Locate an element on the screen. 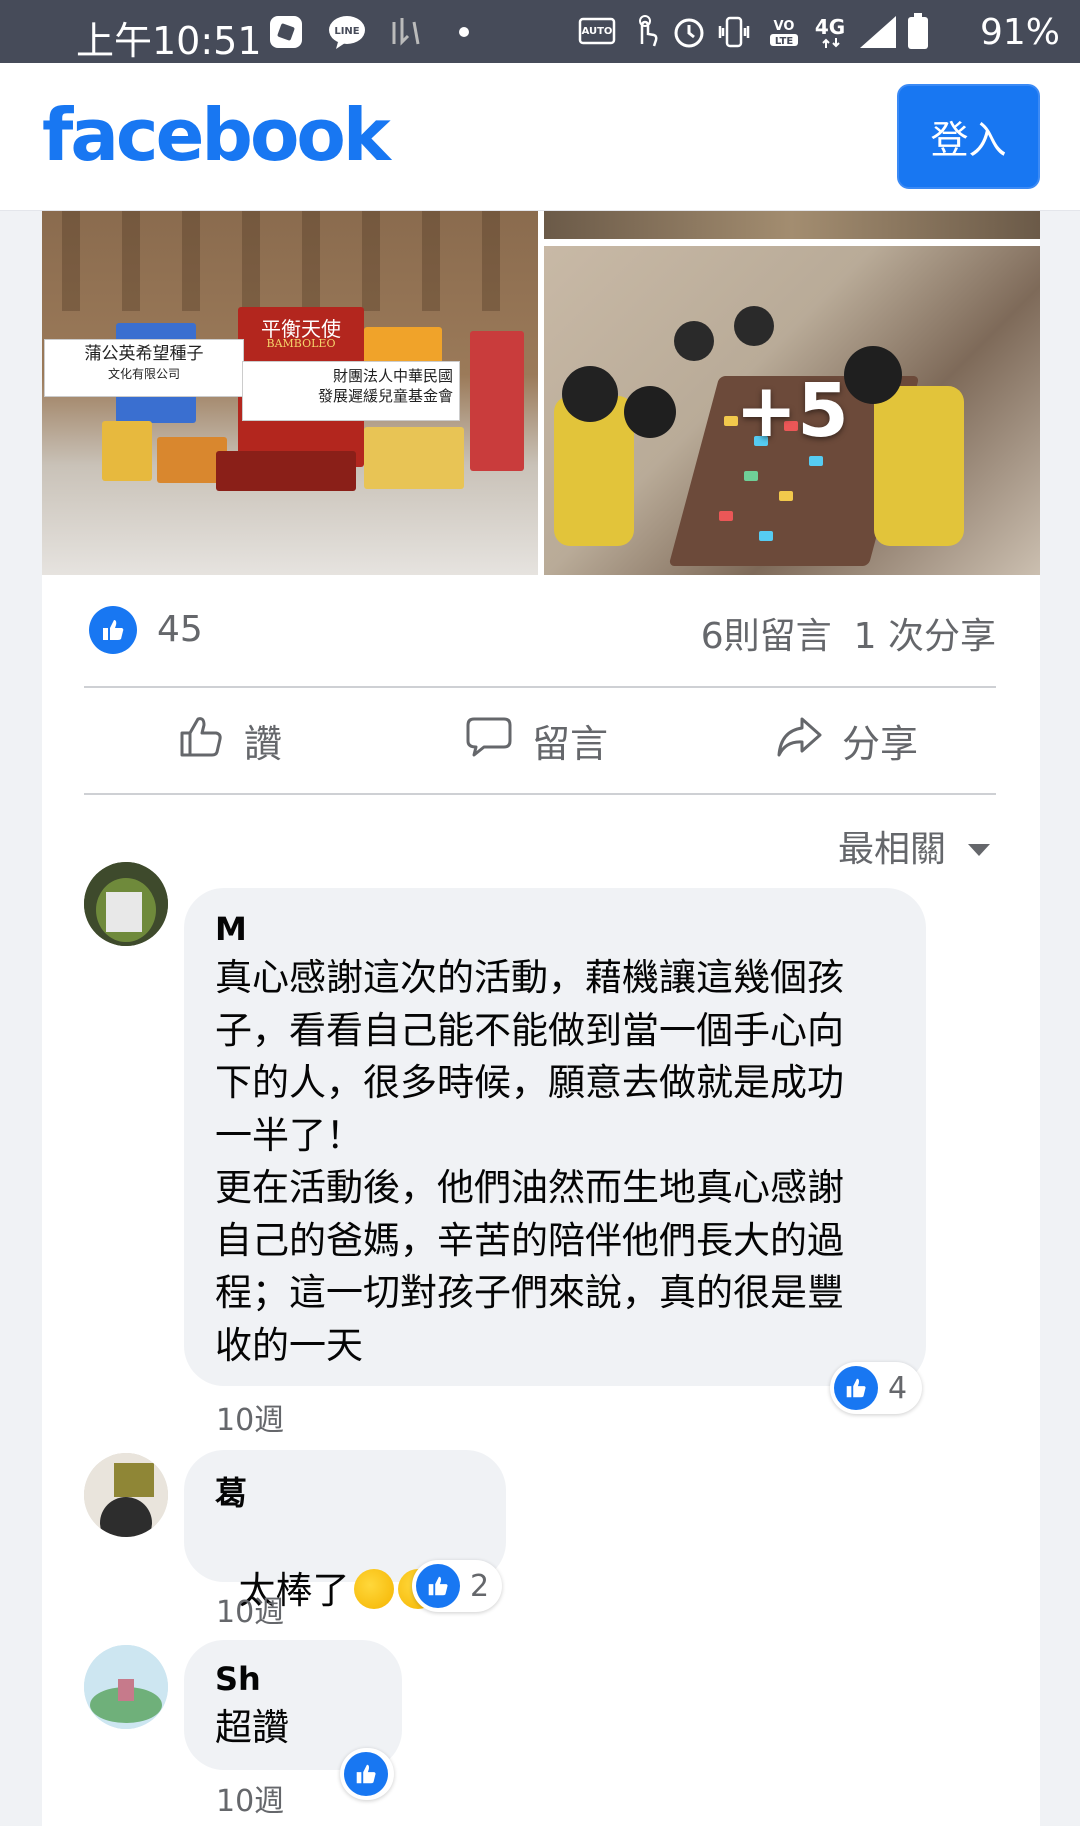 The height and width of the screenshot is (1826, 1080). 4g-icon: 4G is located at coordinates (832, 32).